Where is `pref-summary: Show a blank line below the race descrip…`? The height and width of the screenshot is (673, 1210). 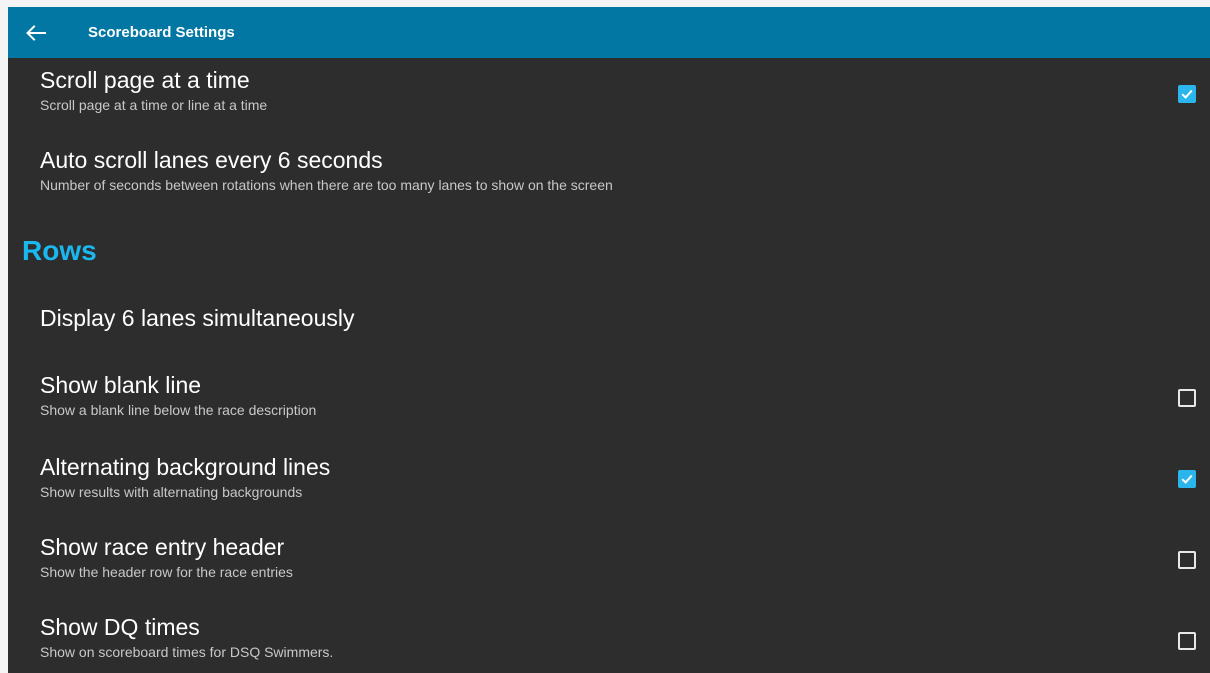 pref-summary: Show a blank line below the race descrip… is located at coordinates (178, 410).